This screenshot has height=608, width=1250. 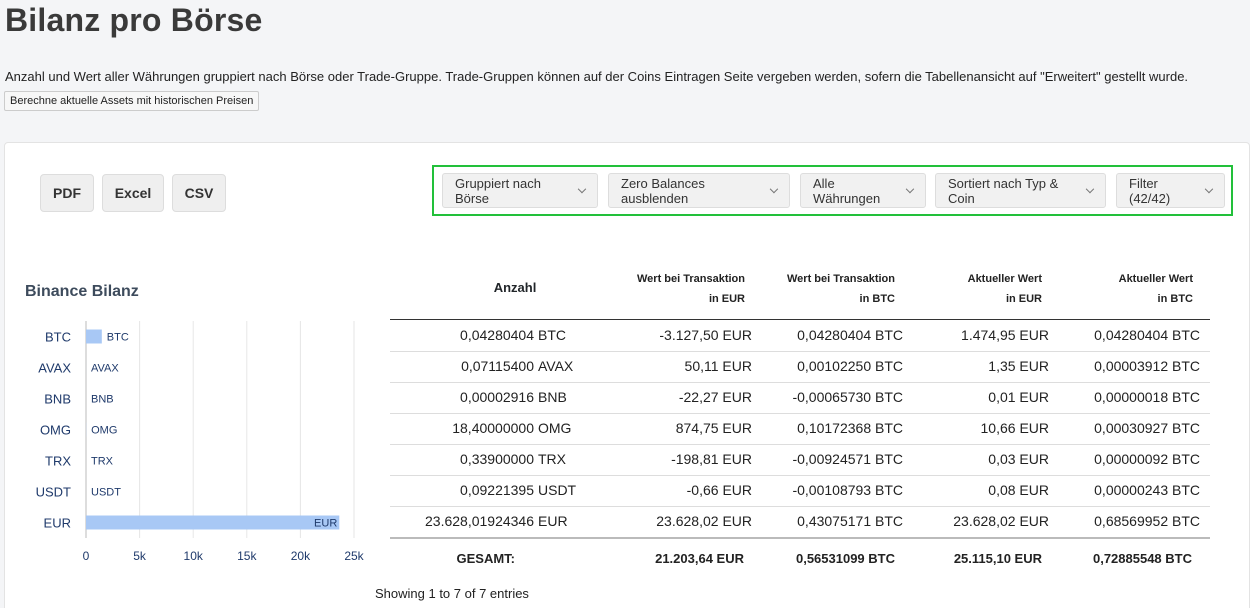 I want to click on y-category-label: TRX, so click(x=58, y=461).